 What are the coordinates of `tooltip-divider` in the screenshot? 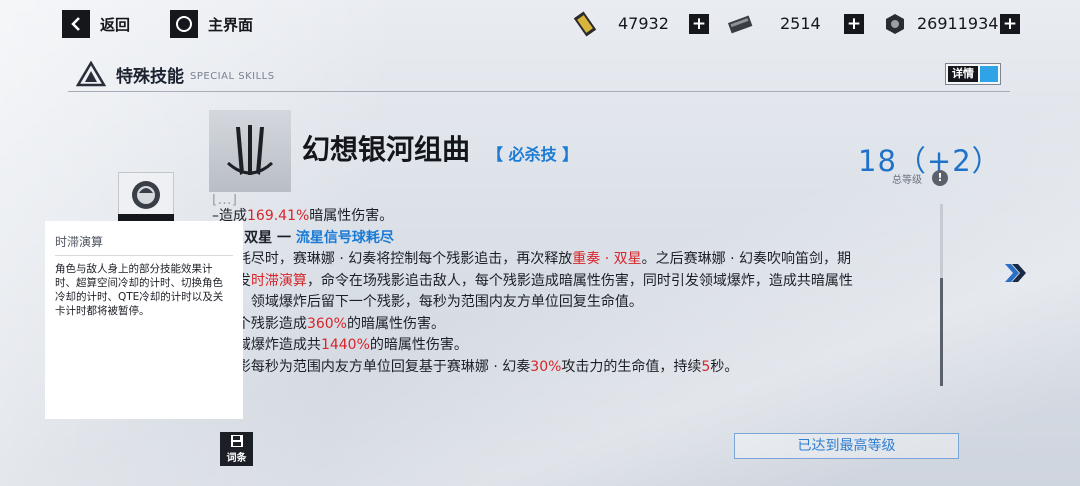 It's located at (144, 255).